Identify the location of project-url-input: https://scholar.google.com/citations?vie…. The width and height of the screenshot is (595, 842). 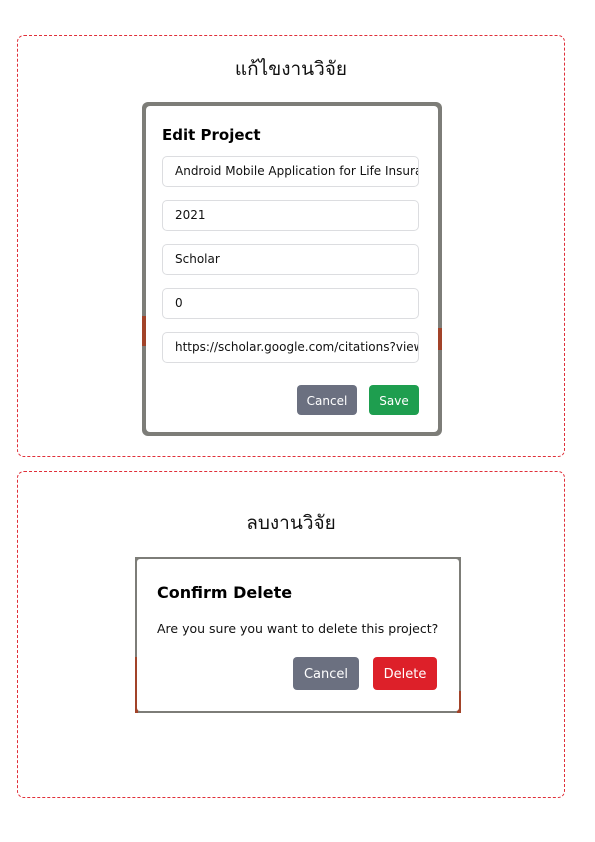
(290, 347).